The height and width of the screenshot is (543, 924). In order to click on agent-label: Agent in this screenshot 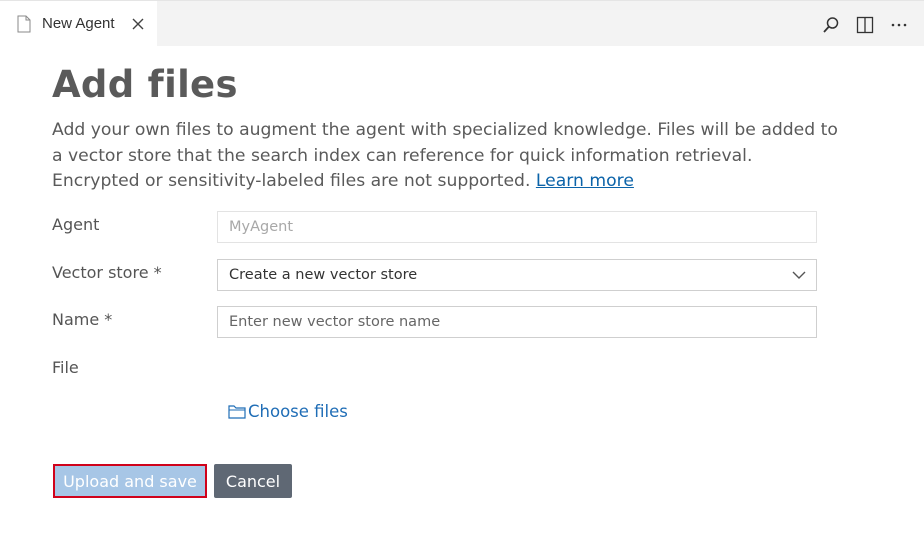, I will do `click(76, 224)`.